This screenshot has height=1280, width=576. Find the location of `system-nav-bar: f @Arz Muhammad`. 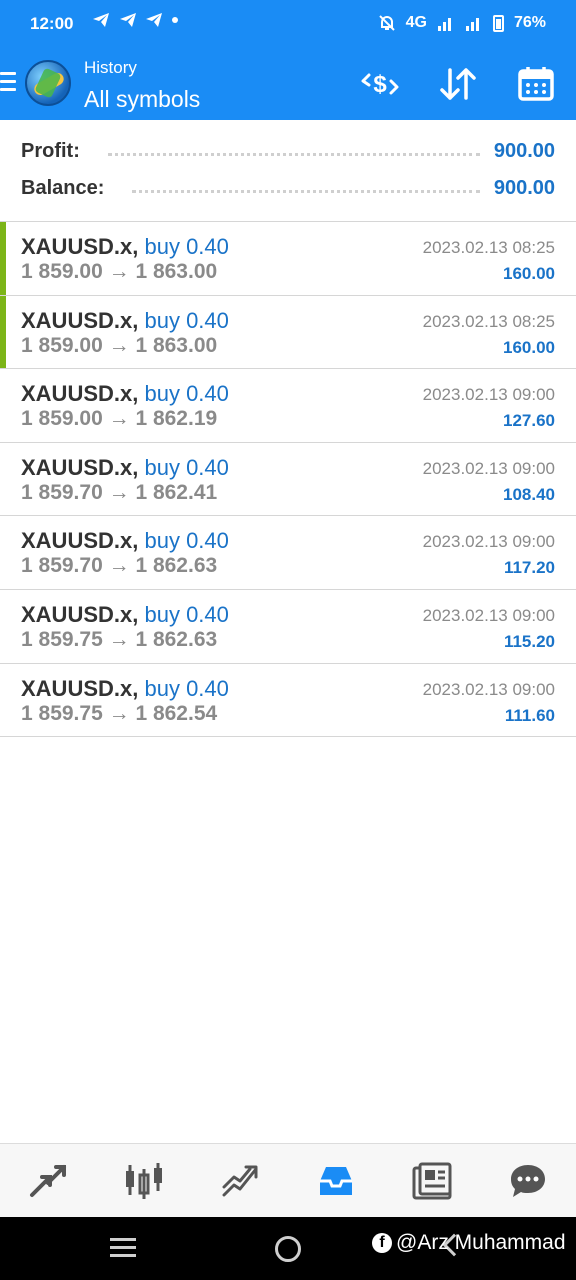

system-nav-bar: f @Arz Muhammad is located at coordinates (288, 1248).